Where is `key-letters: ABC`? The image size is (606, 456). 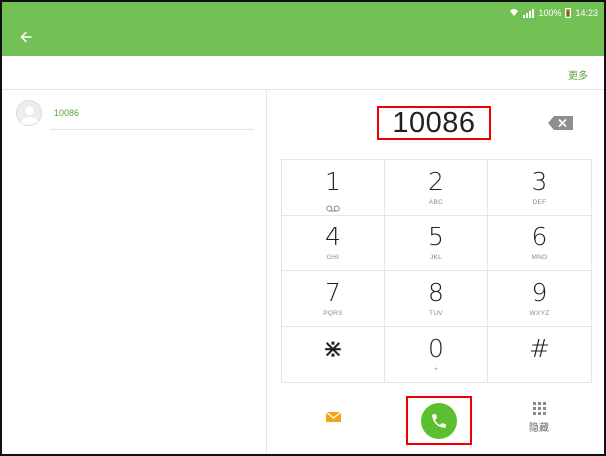
key-letters: ABC is located at coordinates (436, 202).